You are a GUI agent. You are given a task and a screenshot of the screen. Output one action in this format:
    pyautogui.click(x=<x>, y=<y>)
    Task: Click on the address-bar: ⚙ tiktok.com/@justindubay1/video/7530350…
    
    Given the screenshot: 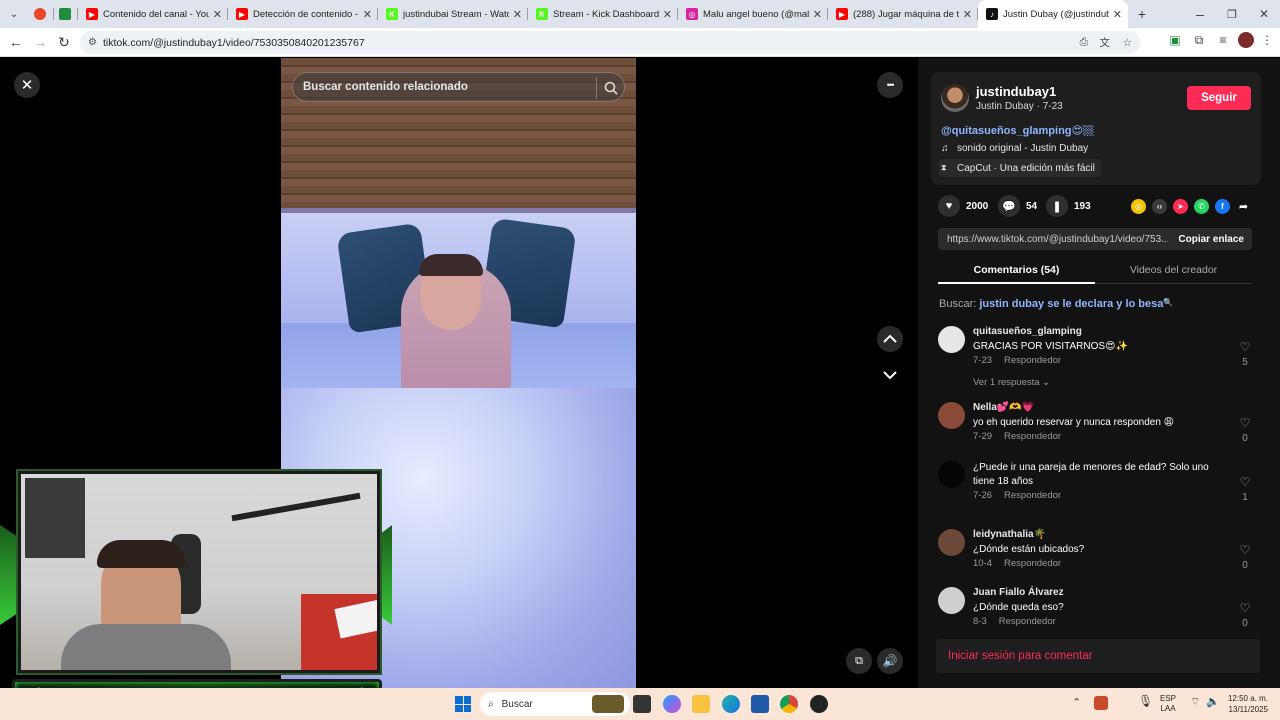 What is the action you would take?
    pyautogui.click(x=610, y=42)
    